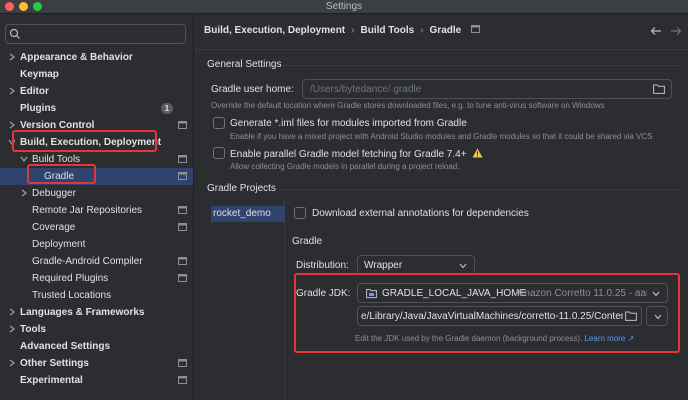 Image resolution: width=688 pixels, height=400 pixels. Describe the element at coordinates (387, 30) in the screenshot. I see `breadcrumb-item: Build Tools` at that location.